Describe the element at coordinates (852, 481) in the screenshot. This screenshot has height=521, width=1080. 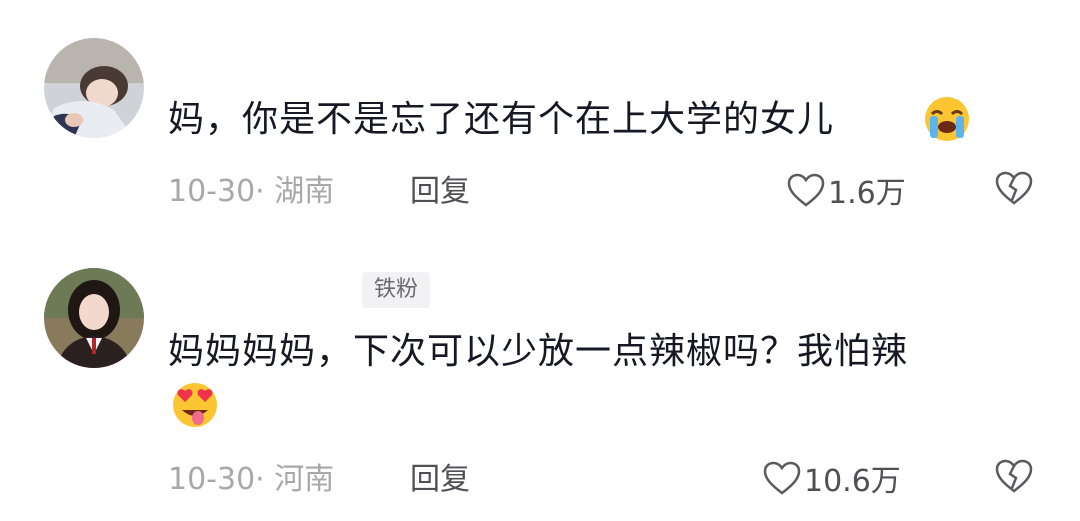
I see `like-count: 10.6万` at that location.